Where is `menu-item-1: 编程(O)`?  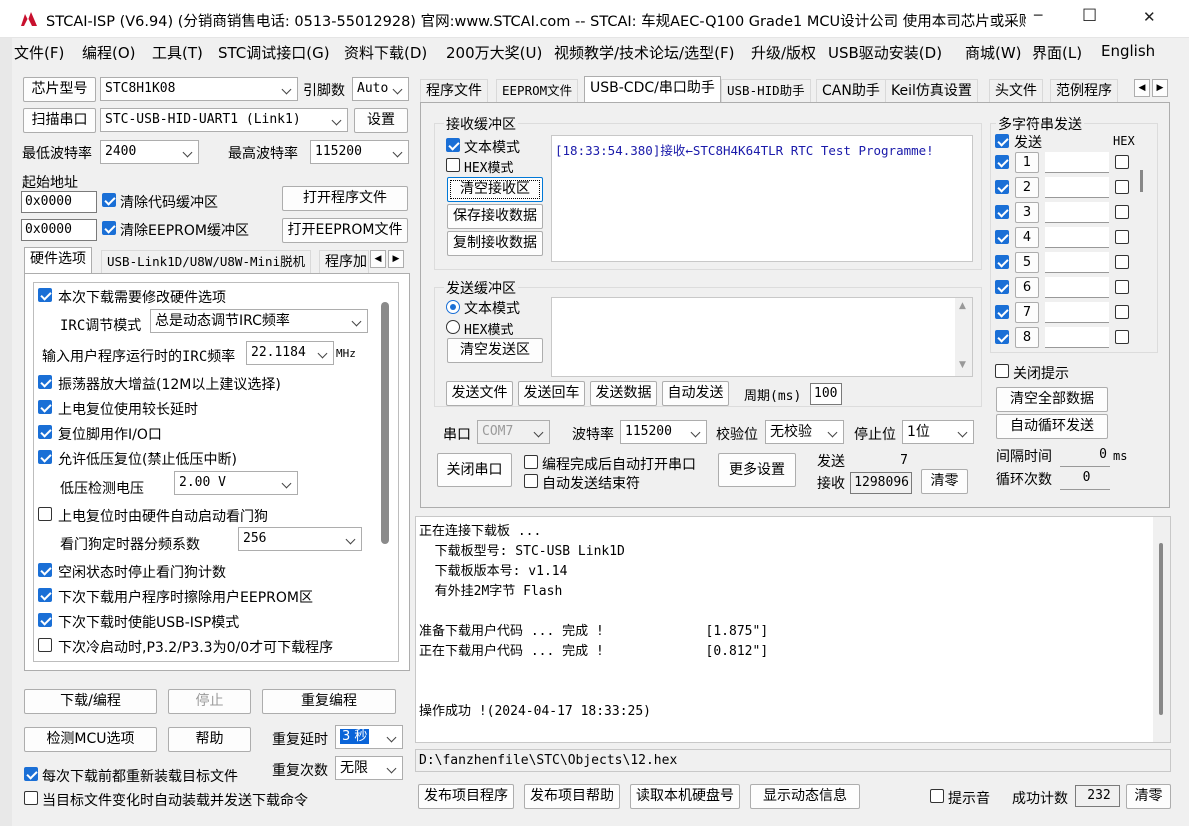 menu-item-1: 编程(O) is located at coordinates (109, 52).